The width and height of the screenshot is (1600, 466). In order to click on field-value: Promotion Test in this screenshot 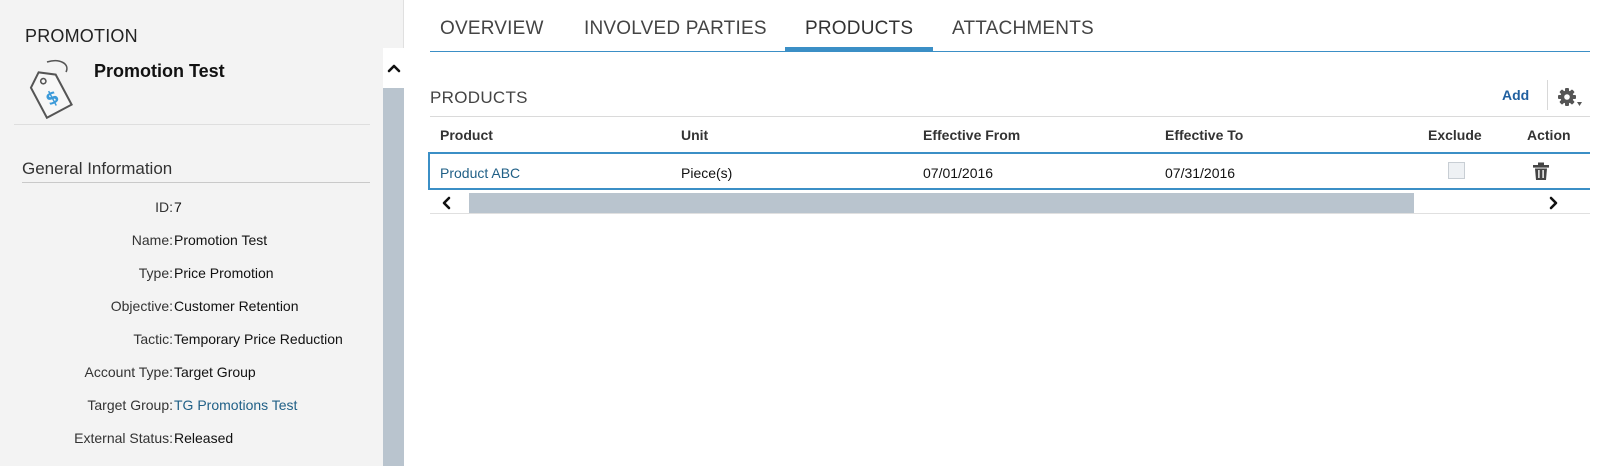, I will do `click(221, 240)`.